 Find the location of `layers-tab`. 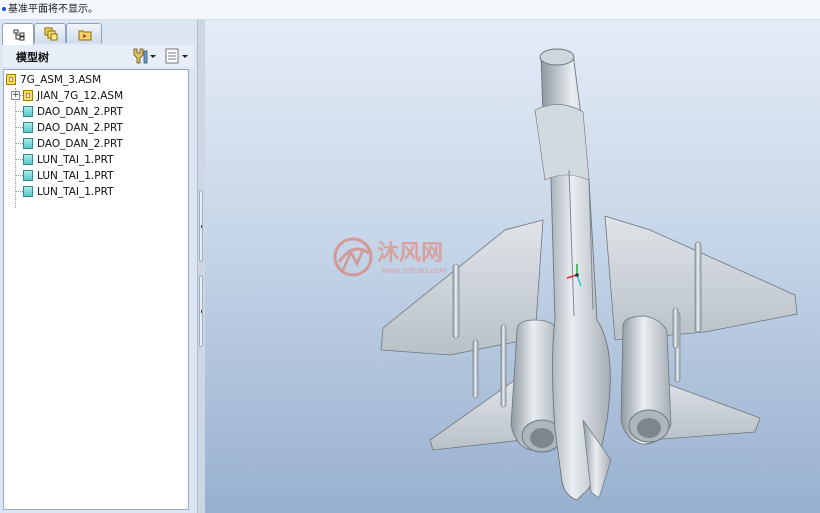

layers-tab is located at coordinates (50, 33).